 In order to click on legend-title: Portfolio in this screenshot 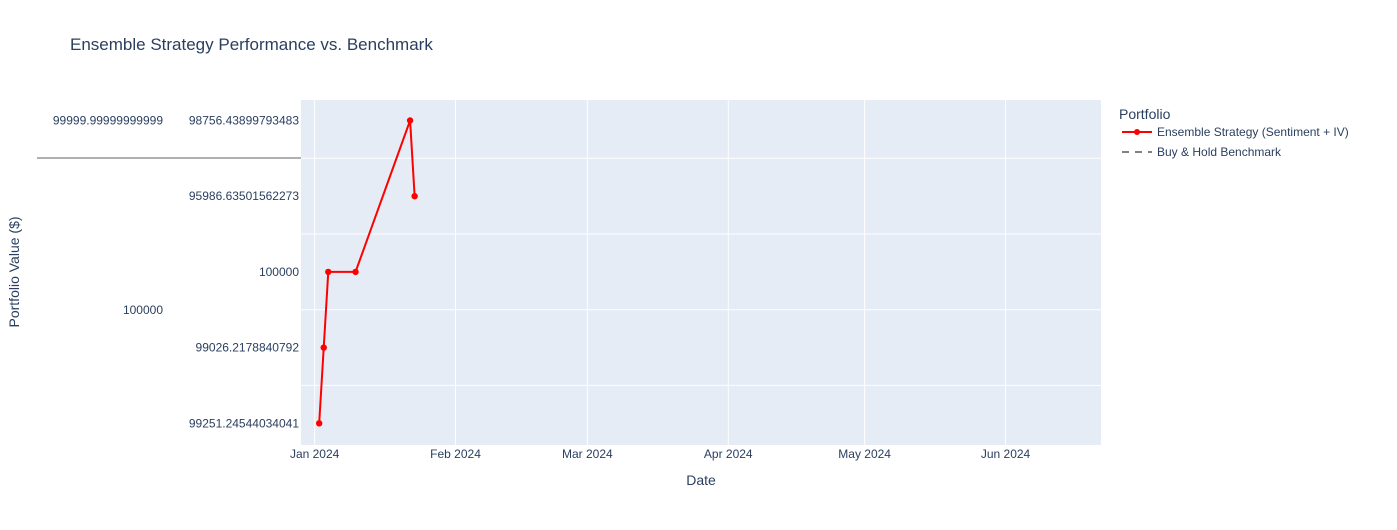, I will do `click(1145, 114)`.